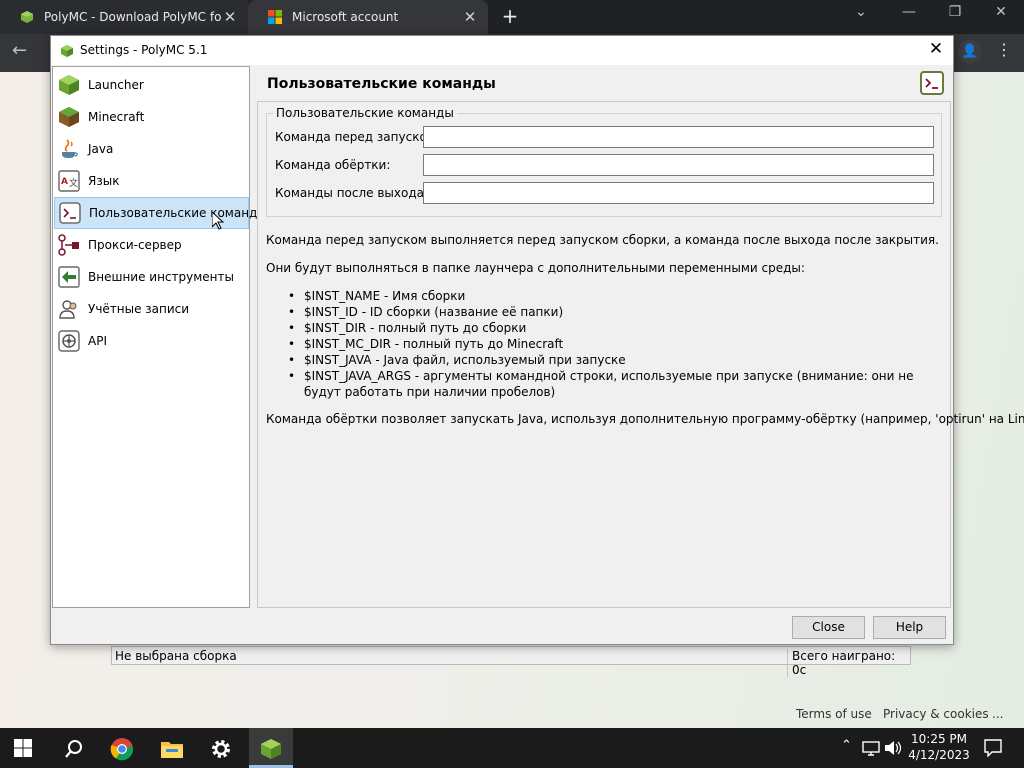  Describe the element at coordinates (512, 748) in the screenshot. I see `windows-taskbar: ⌃ 10:25 PM 4/12/2023` at that location.